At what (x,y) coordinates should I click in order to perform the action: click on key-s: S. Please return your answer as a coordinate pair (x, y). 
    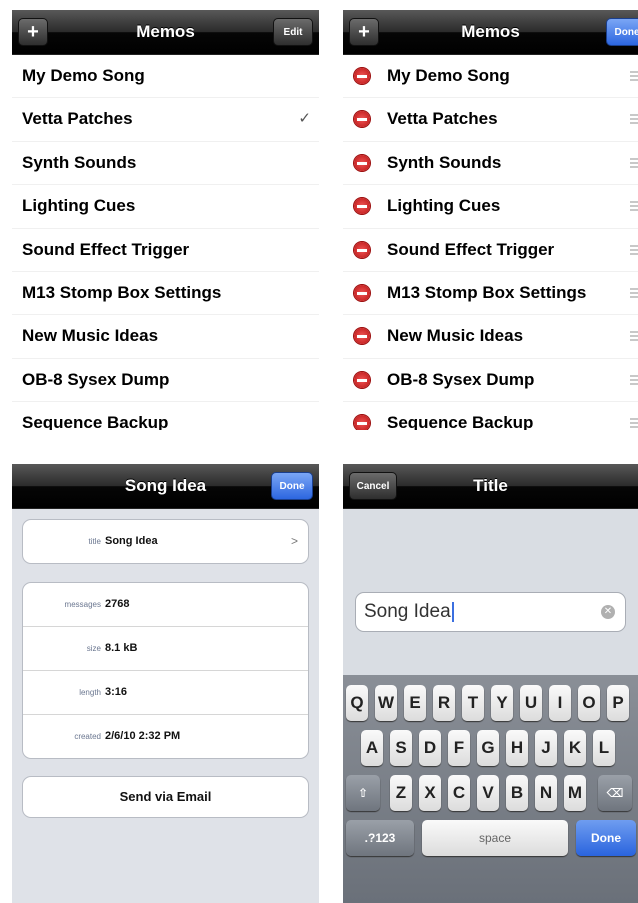
    Looking at the image, I should click on (401, 748).